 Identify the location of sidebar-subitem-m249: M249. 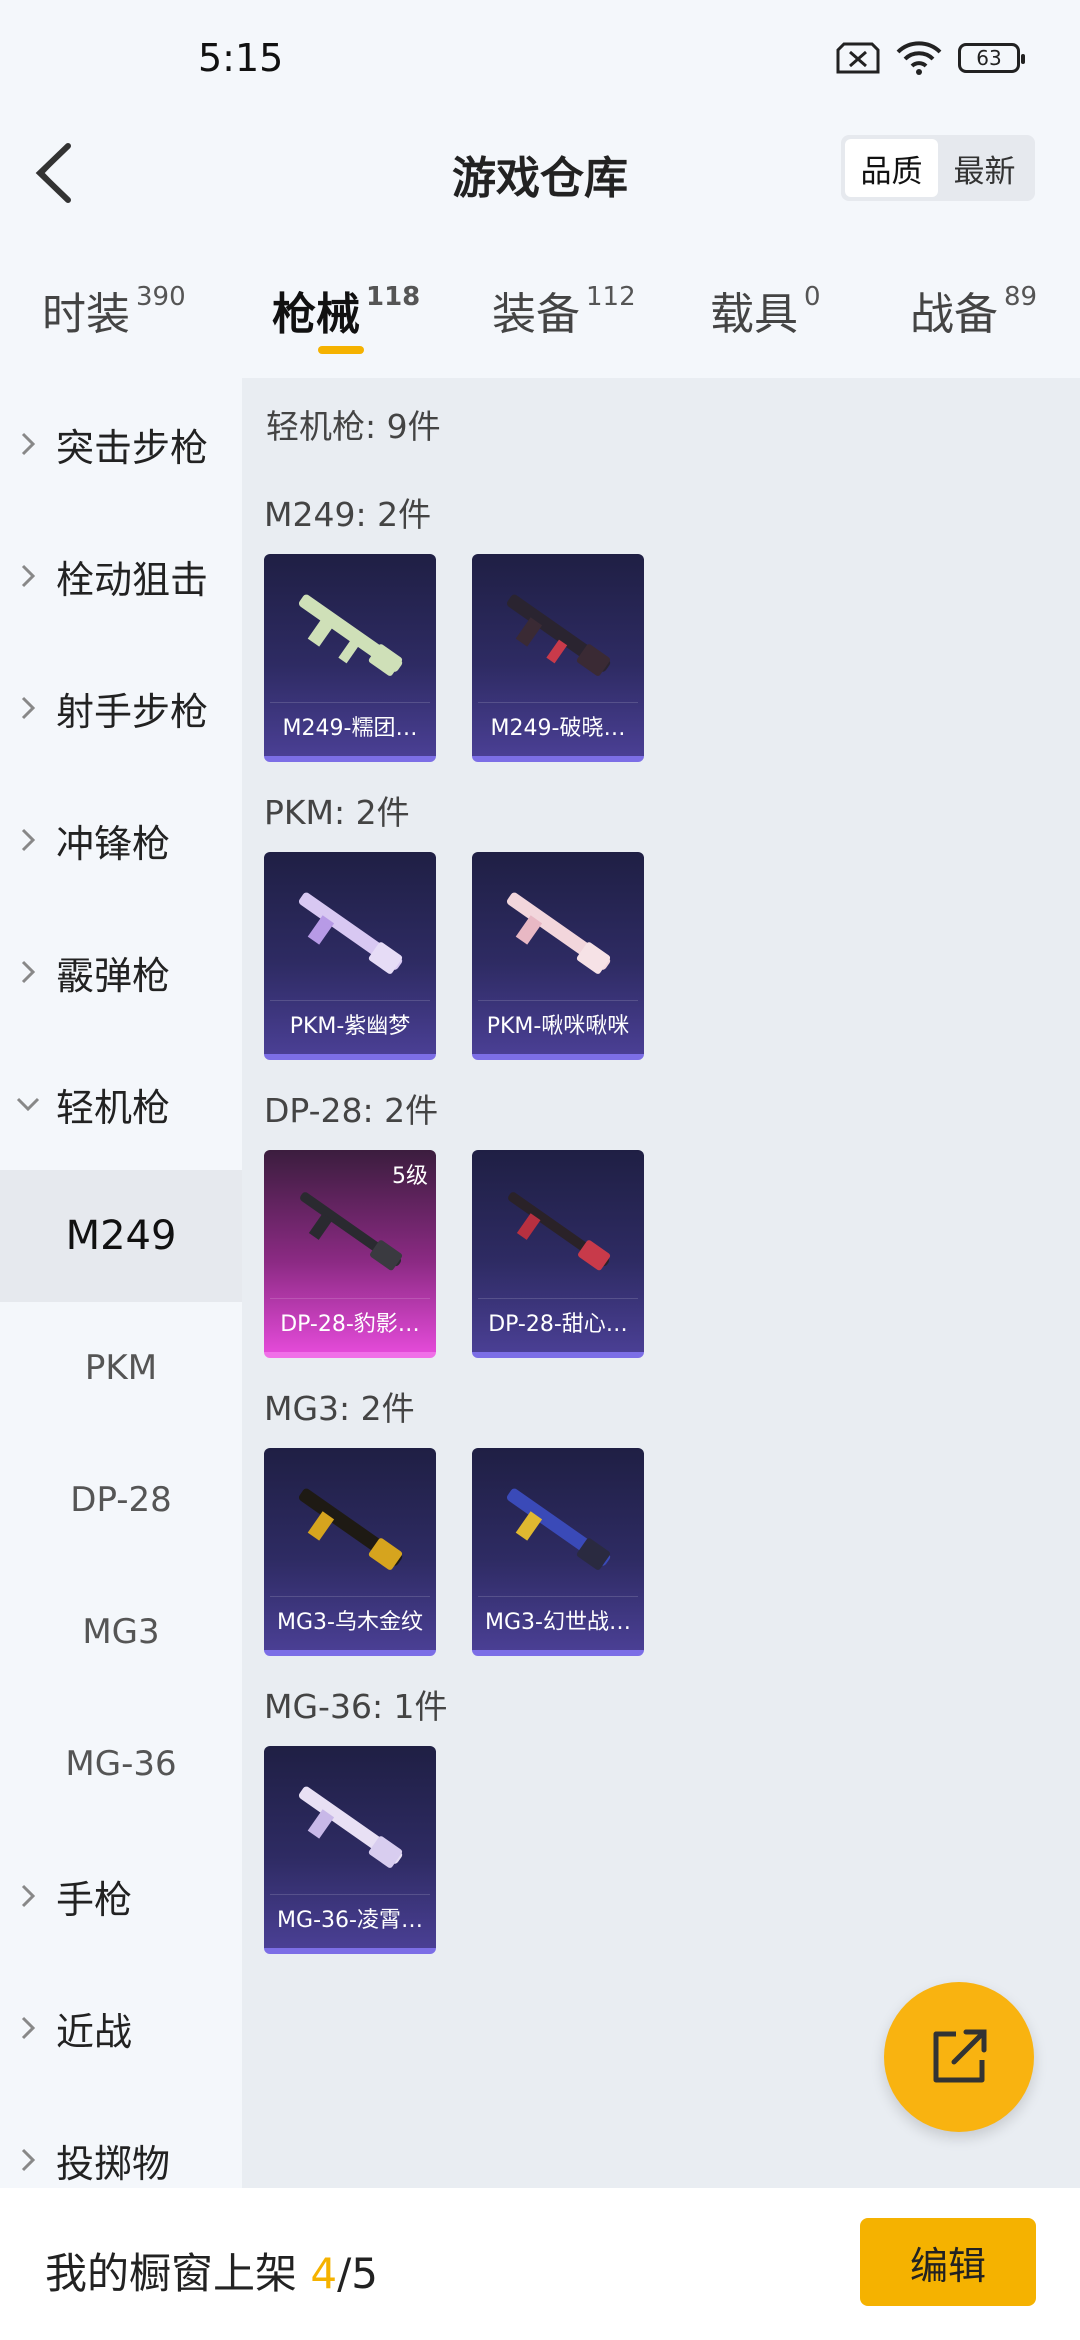
(121, 1236).